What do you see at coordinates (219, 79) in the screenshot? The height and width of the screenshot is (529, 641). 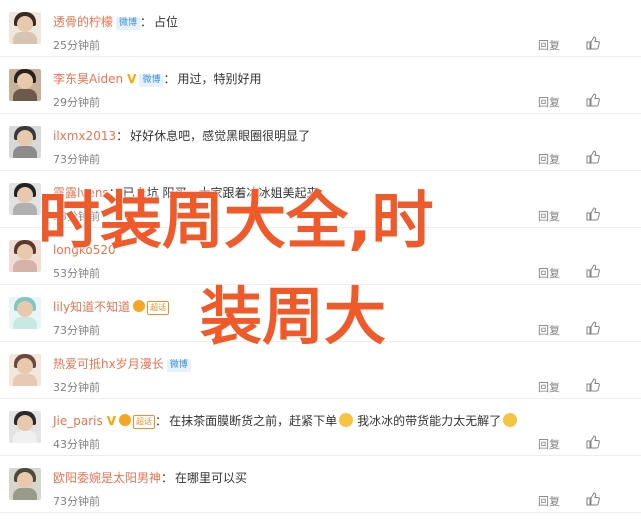 I see `comment-text: 用过，特别好用` at bounding box center [219, 79].